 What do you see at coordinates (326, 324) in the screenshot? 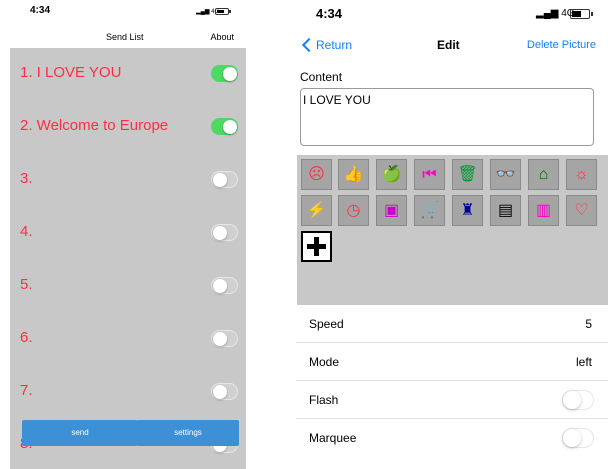
I see `speed-label: Speed` at bounding box center [326, 324].